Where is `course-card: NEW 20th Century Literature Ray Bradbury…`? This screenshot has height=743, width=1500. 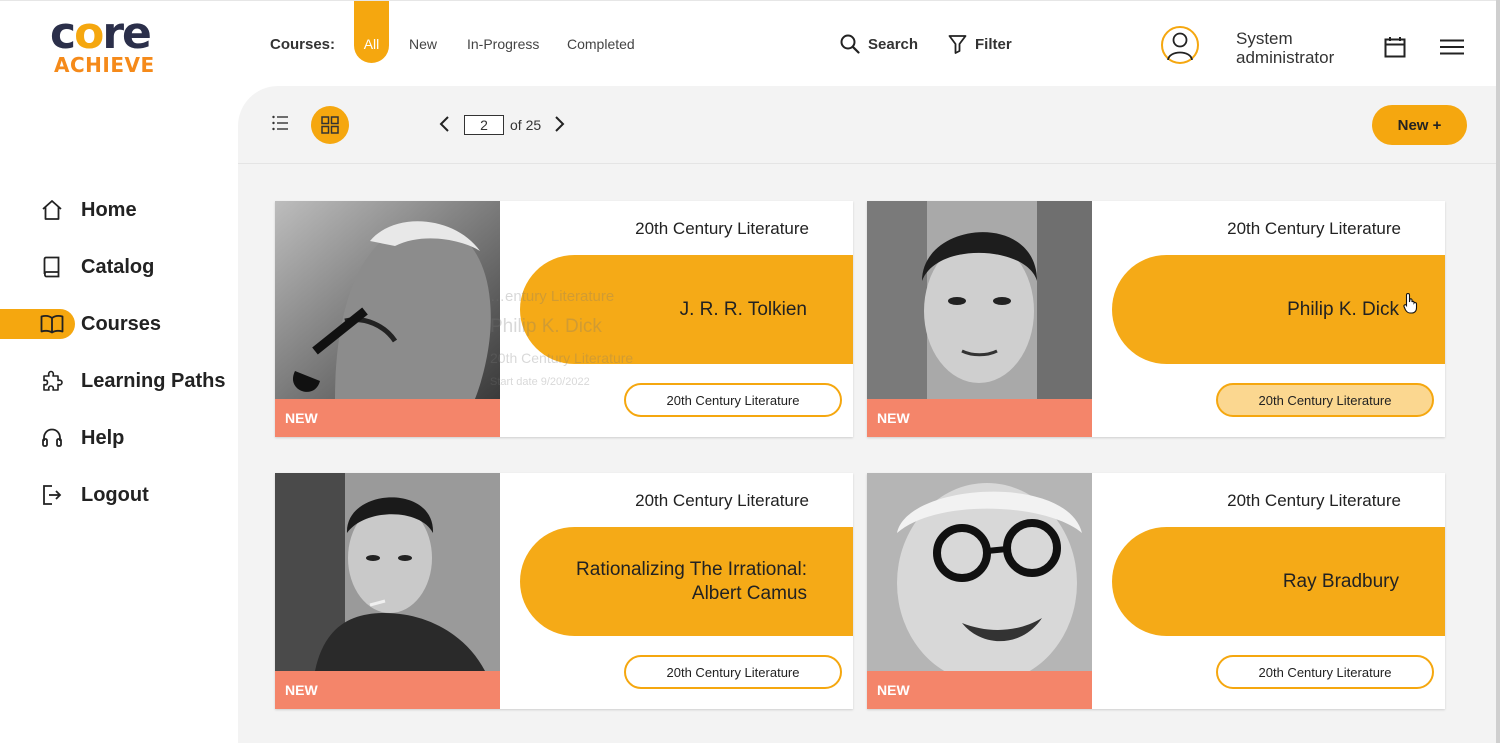 course-card: NEW 20th Century Literature Ray Bradbury… is located at coordinates (1156, 591).